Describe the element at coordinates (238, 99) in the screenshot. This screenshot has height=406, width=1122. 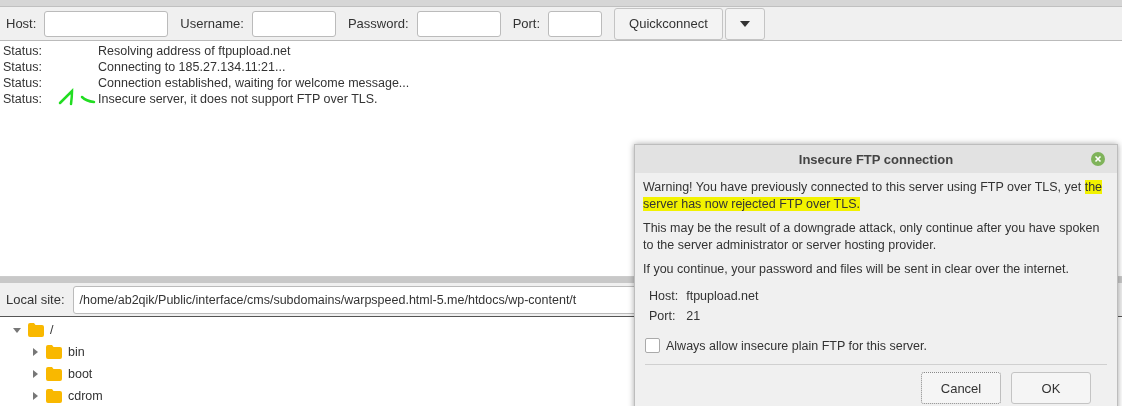
I see `log-message: Insecure server, it does not support FTP over TLS.` at that location.